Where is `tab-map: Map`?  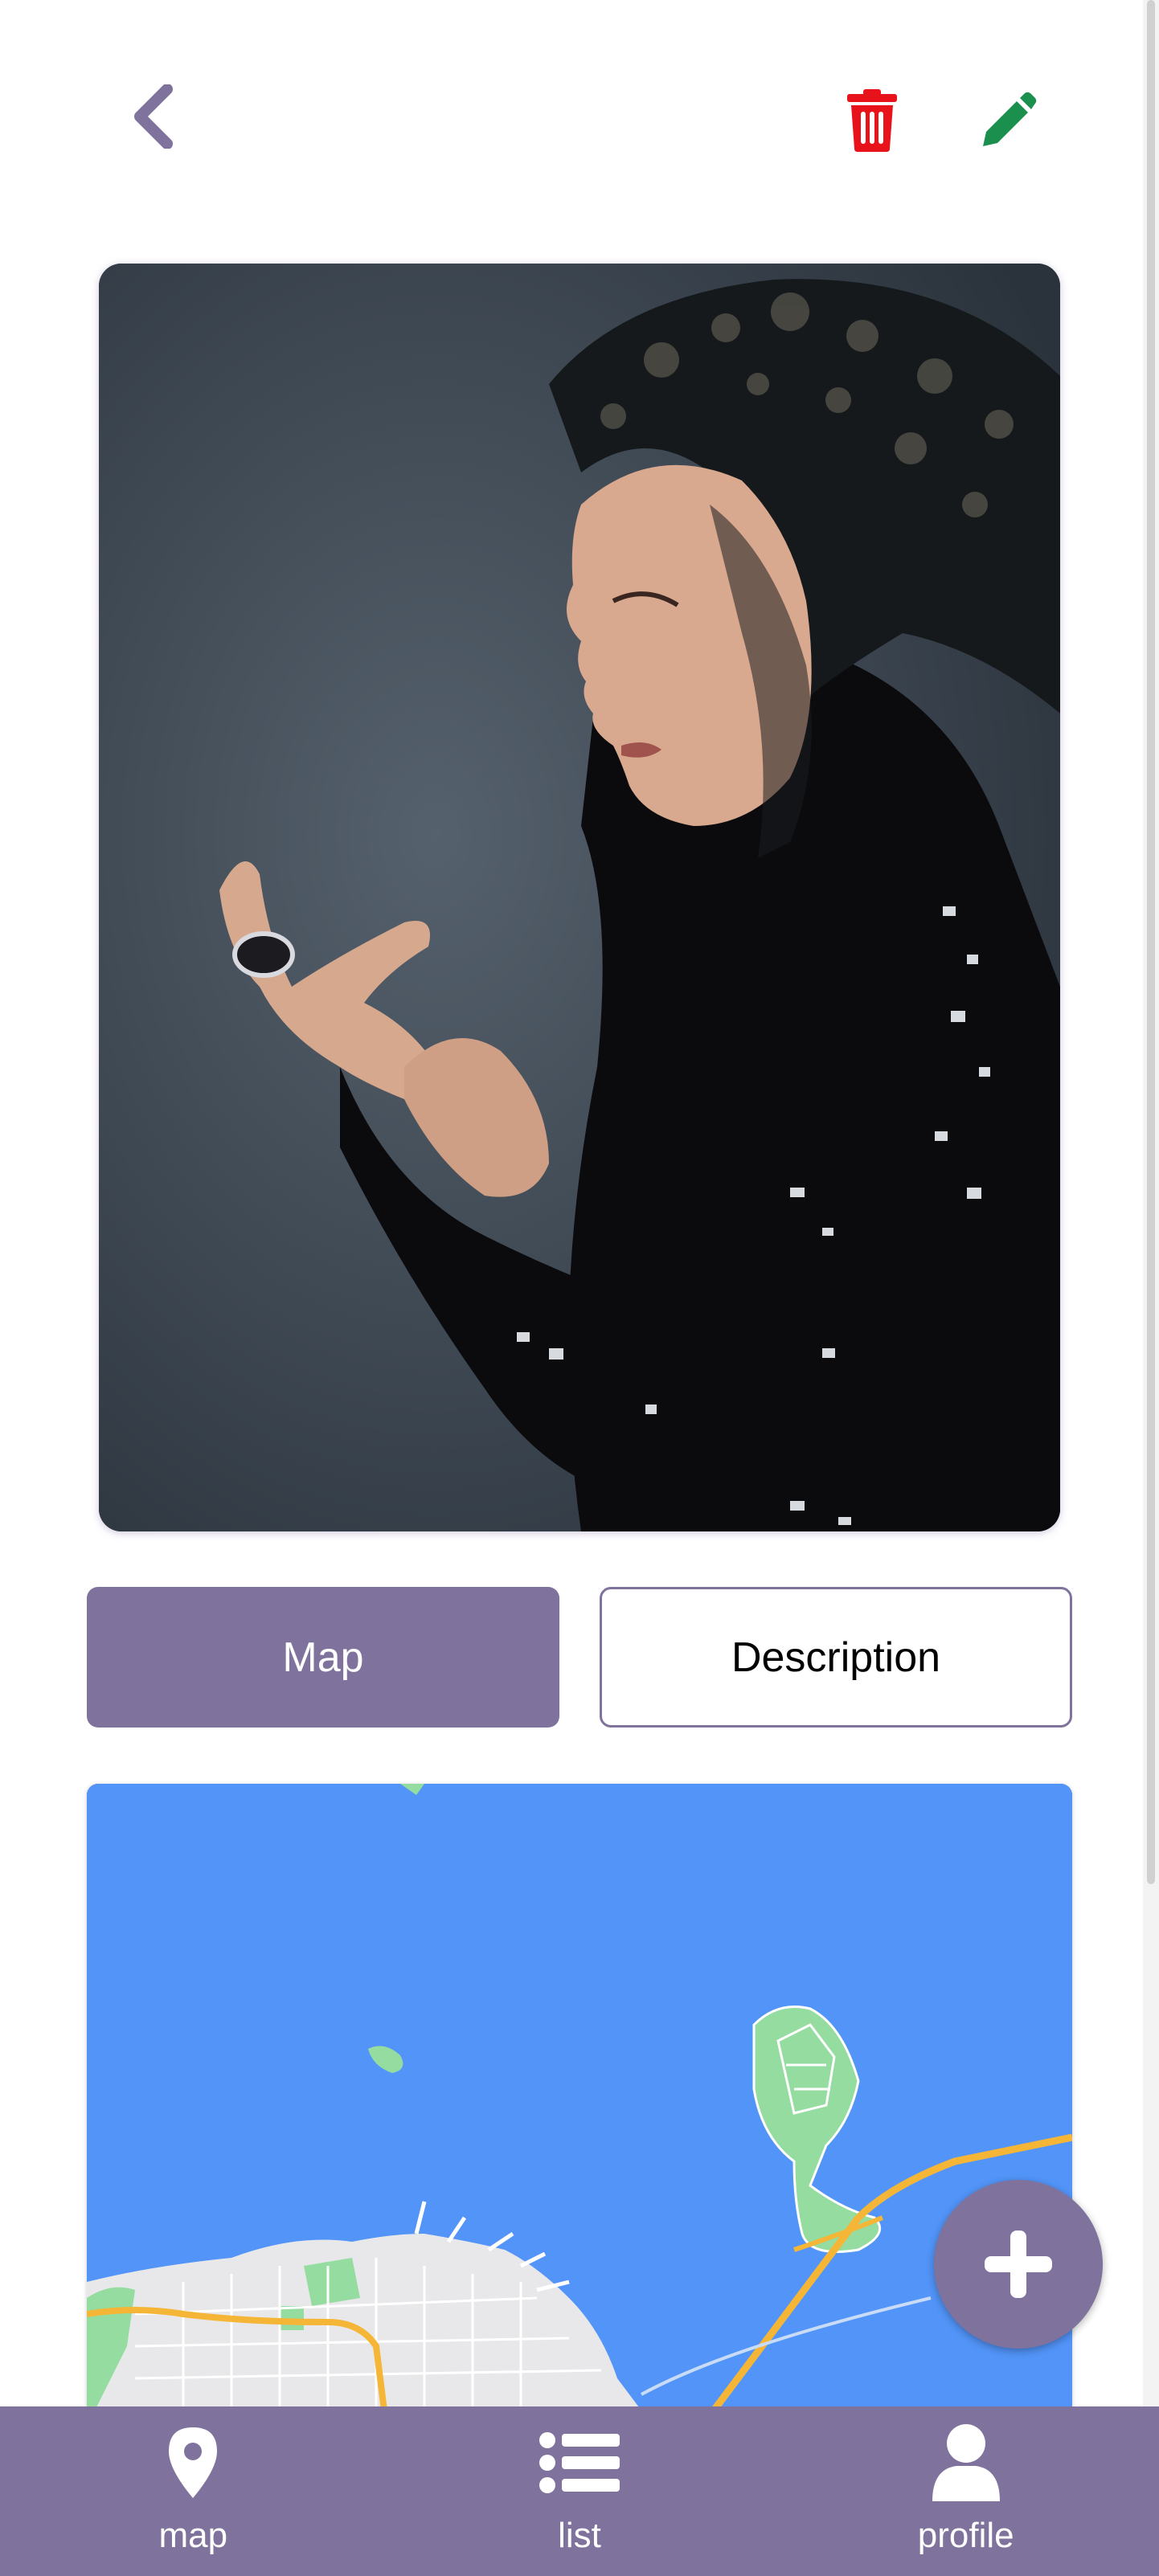 tab-map: Map is located at coordinates (323, 1657).